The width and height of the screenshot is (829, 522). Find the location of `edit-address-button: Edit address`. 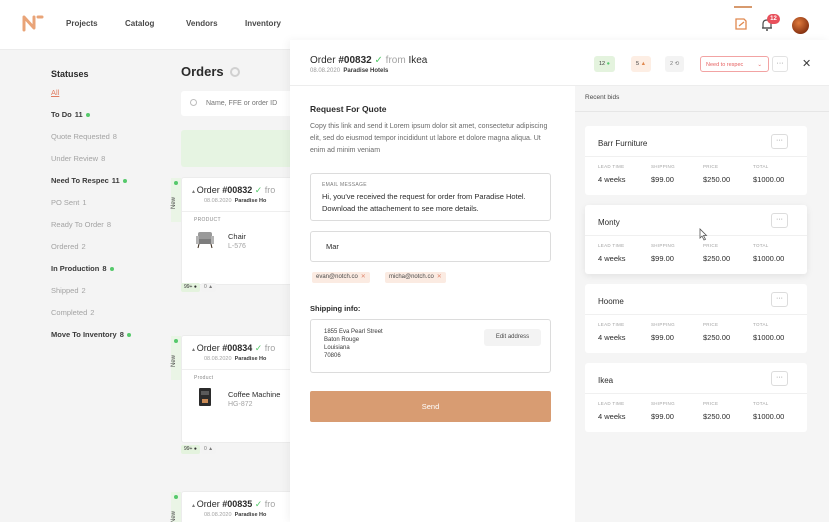

edit-address-button: Edit address is located at coordinates (512, 337).